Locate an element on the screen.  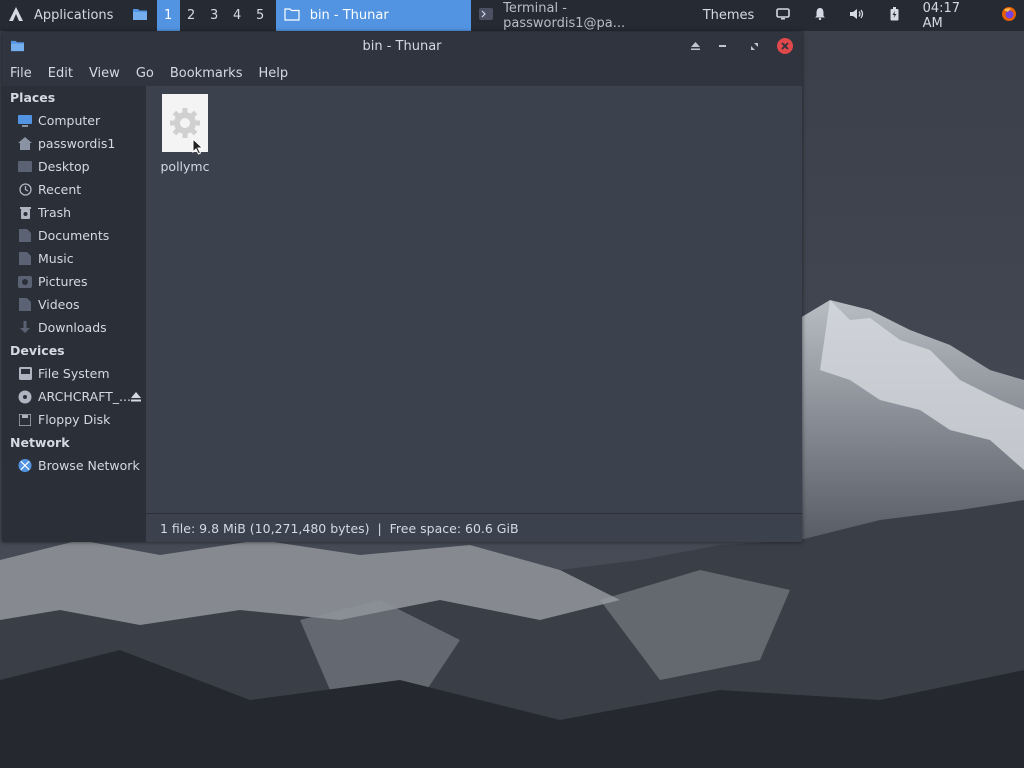
menu-file: File is located at coordinates (21, 73).